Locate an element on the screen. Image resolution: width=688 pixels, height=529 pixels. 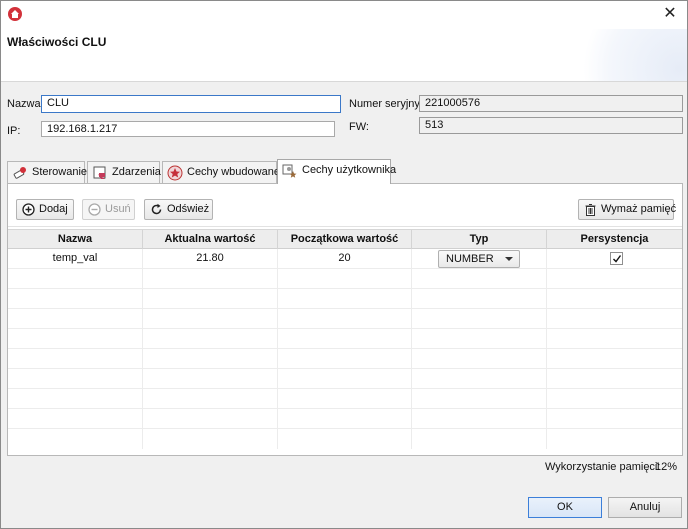
table-row: temp_val 21.80 20 NUMBER is located at coordinates (345, 259).